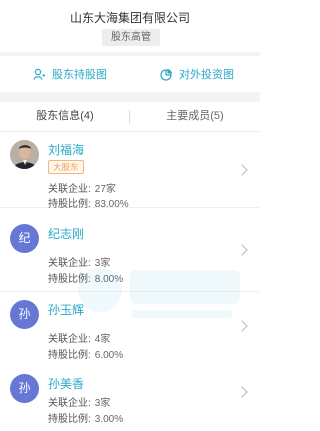 Image resolution: width=320 pixels, height=431 pixels. What do you see at coordinates (195, 116) in the screenshot?
I see `tab-key-members: 主要成员(5)` at bounding box center [195, 116].